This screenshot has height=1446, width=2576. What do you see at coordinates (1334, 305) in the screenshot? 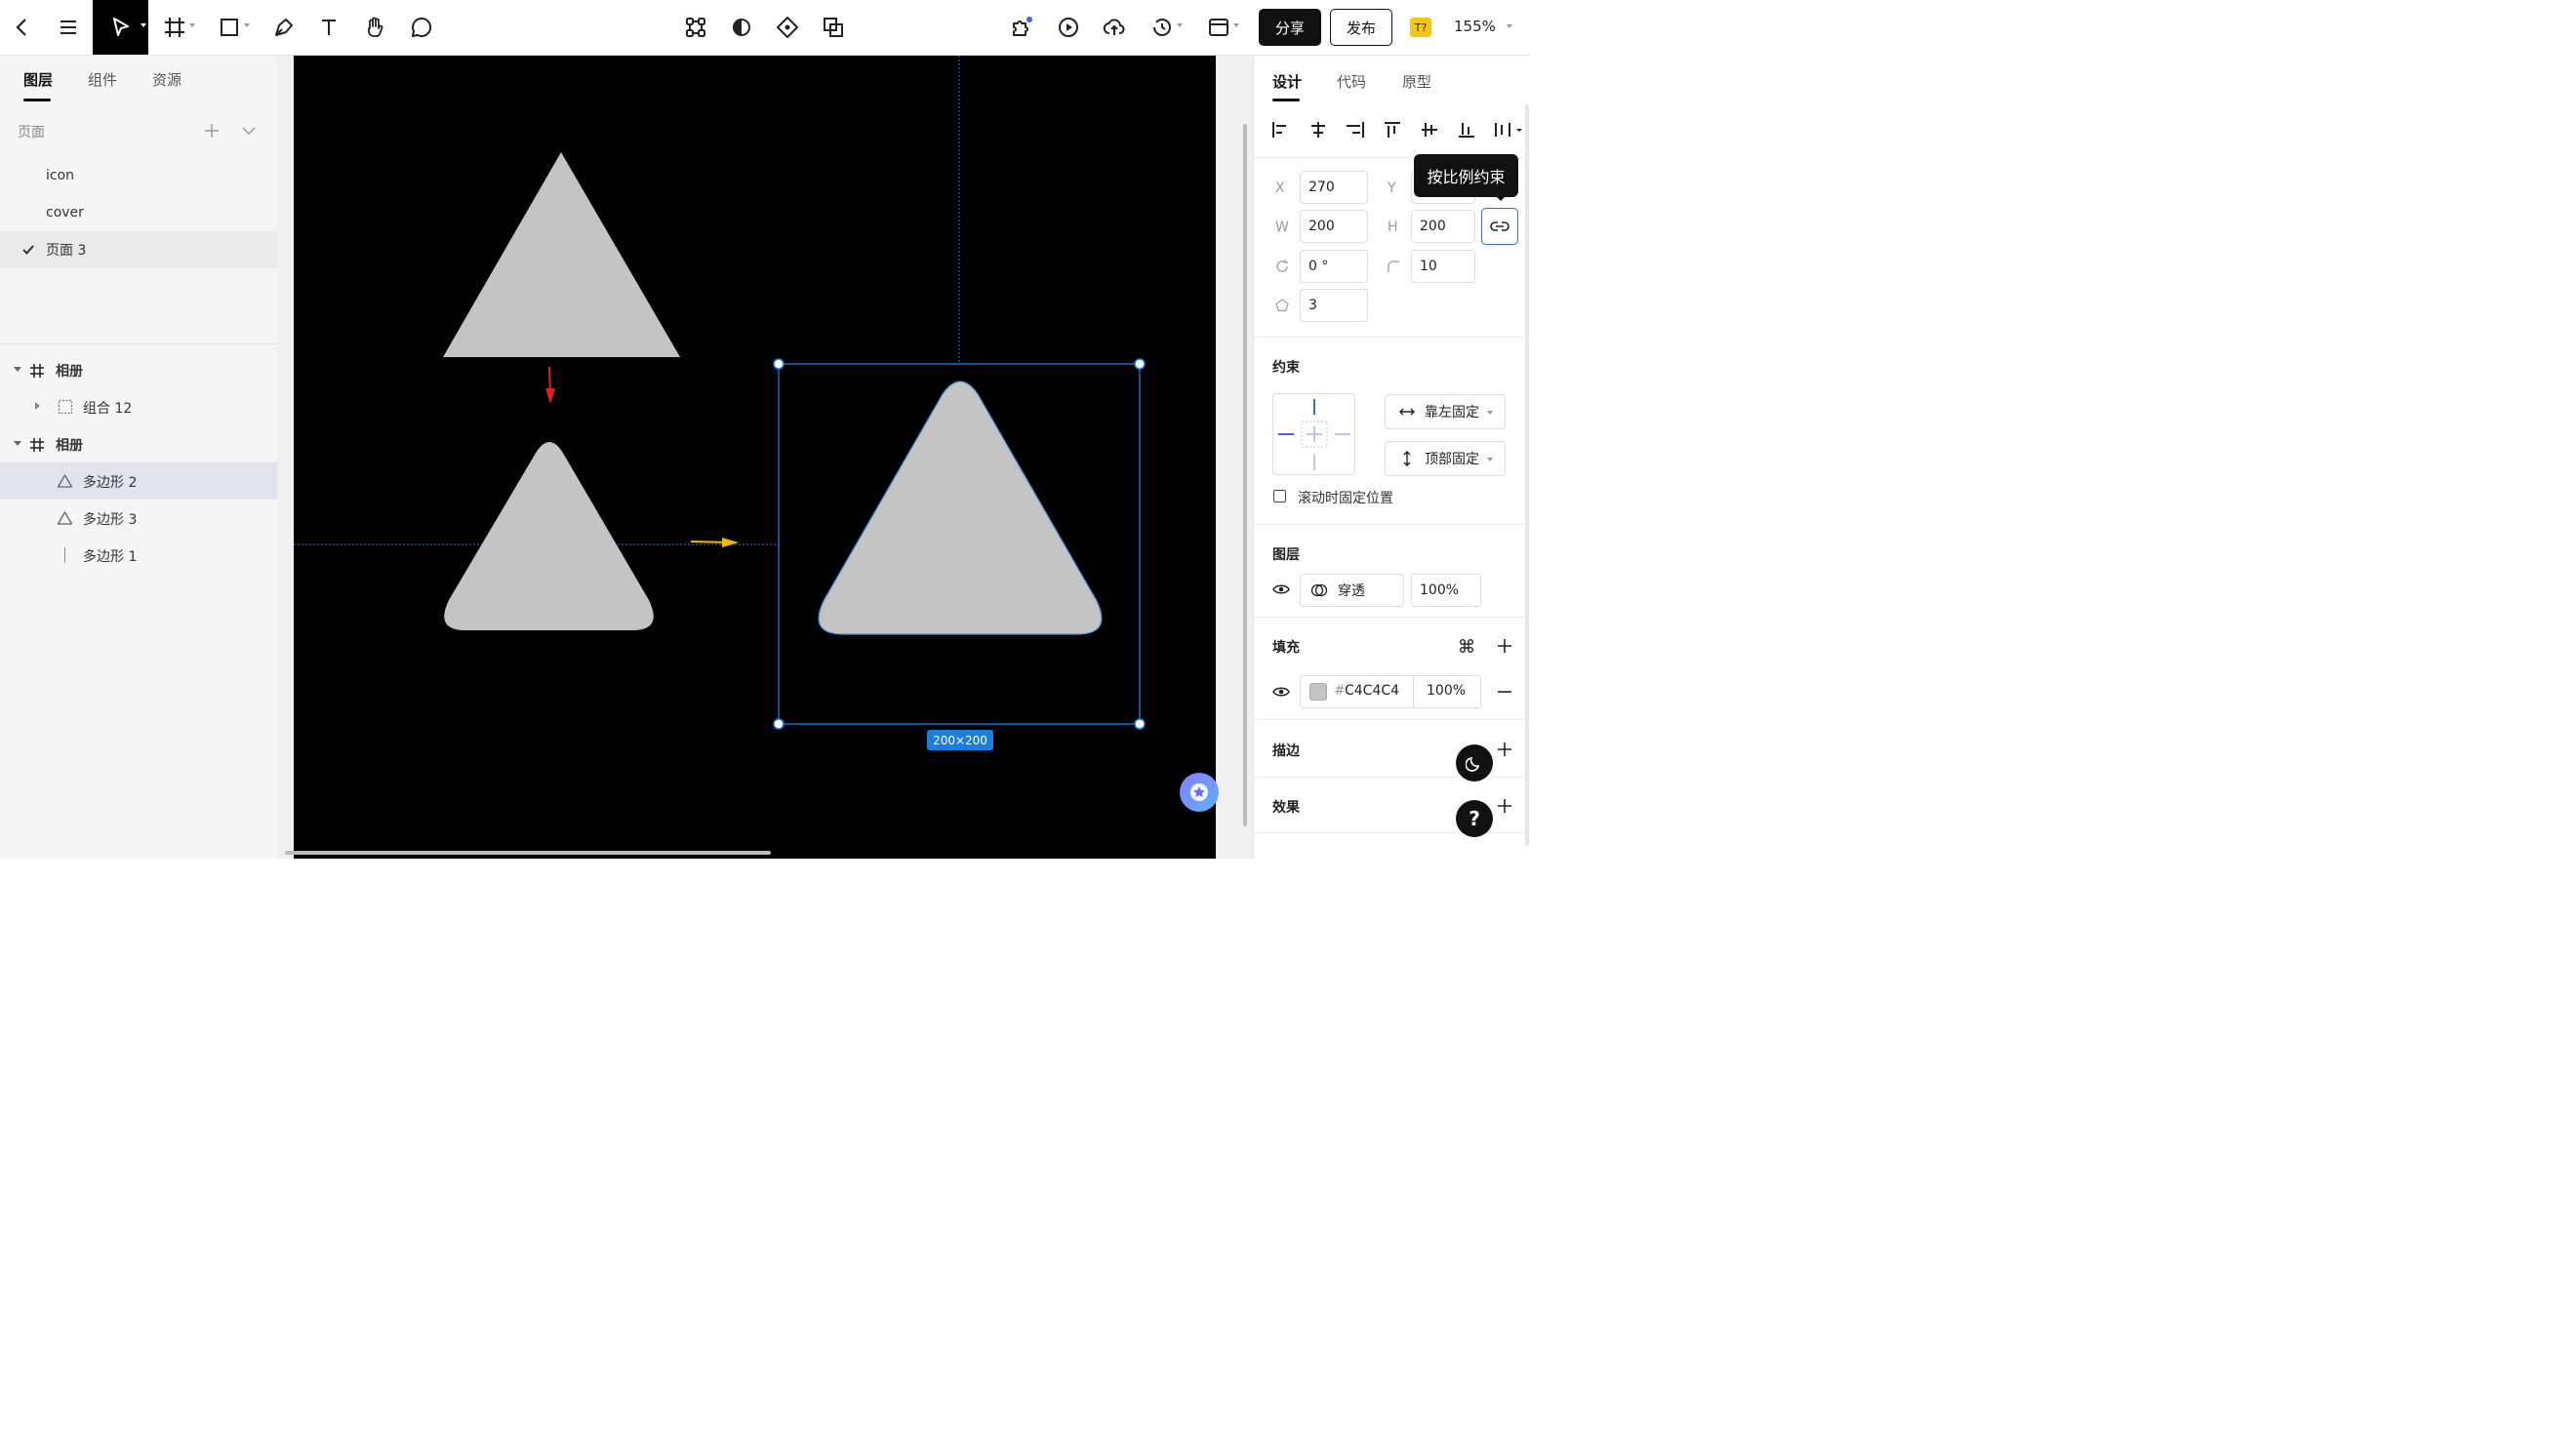
I see `polygon-sides-input: 3` at bounding box center [1334, 305].